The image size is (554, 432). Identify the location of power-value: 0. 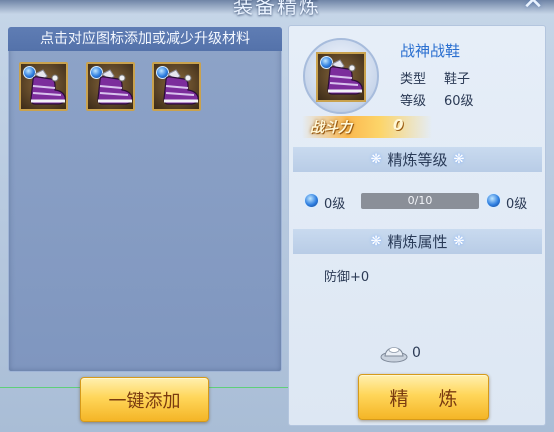
(398, 125).